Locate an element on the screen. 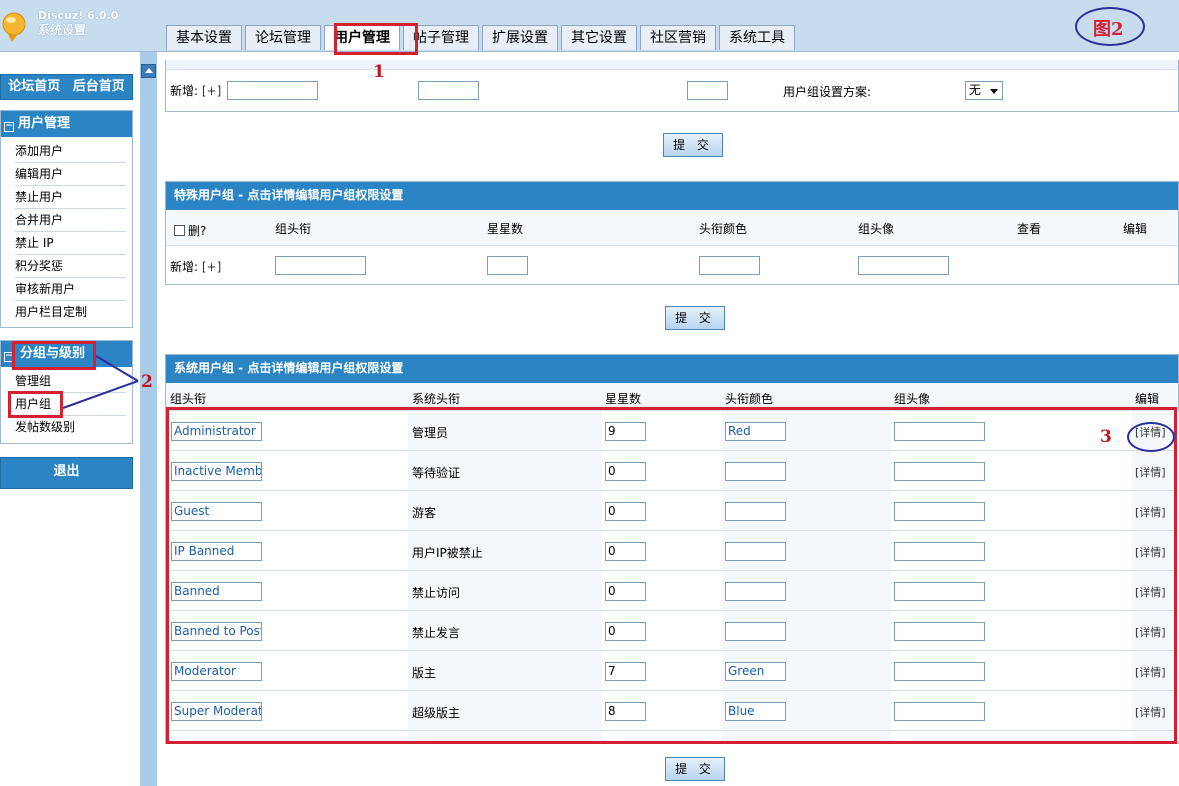 The height and width of the screenshot is (786, 1179). member-groups-panel: 新增: [+] 用户组设置方案: 无 is located at coordinates (672, 86).